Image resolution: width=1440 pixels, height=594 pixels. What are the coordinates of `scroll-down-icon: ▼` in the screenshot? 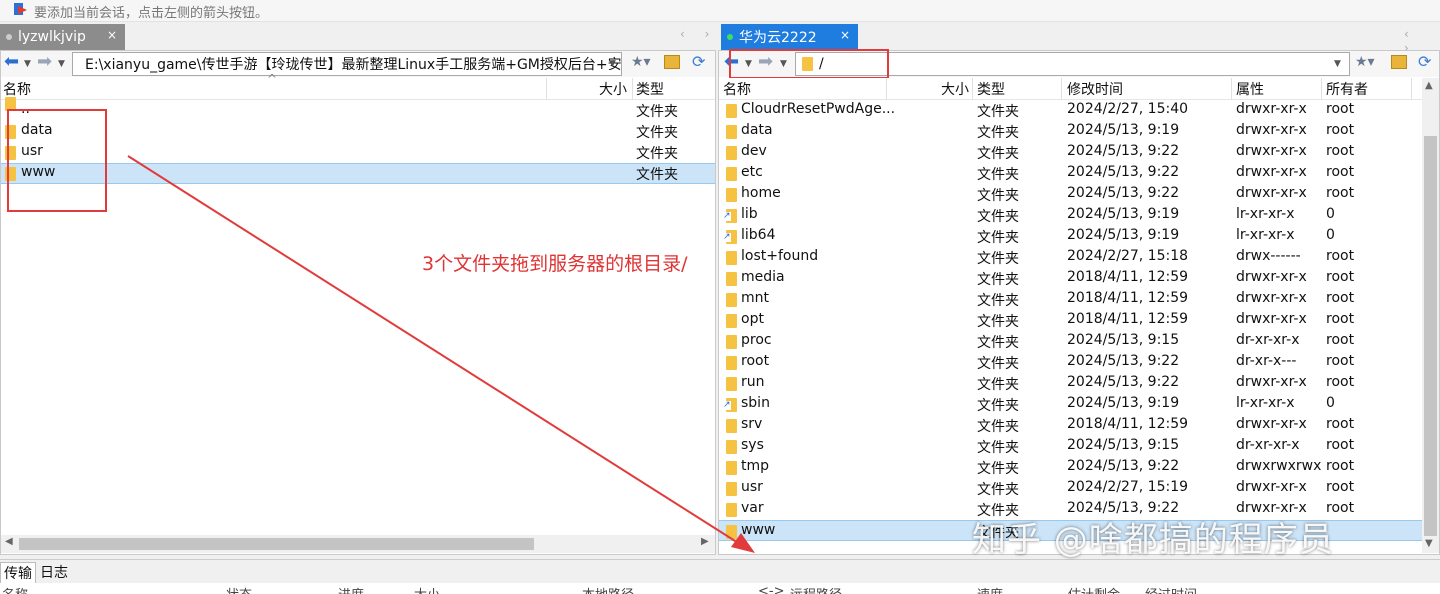 It's located at (1429, 543).